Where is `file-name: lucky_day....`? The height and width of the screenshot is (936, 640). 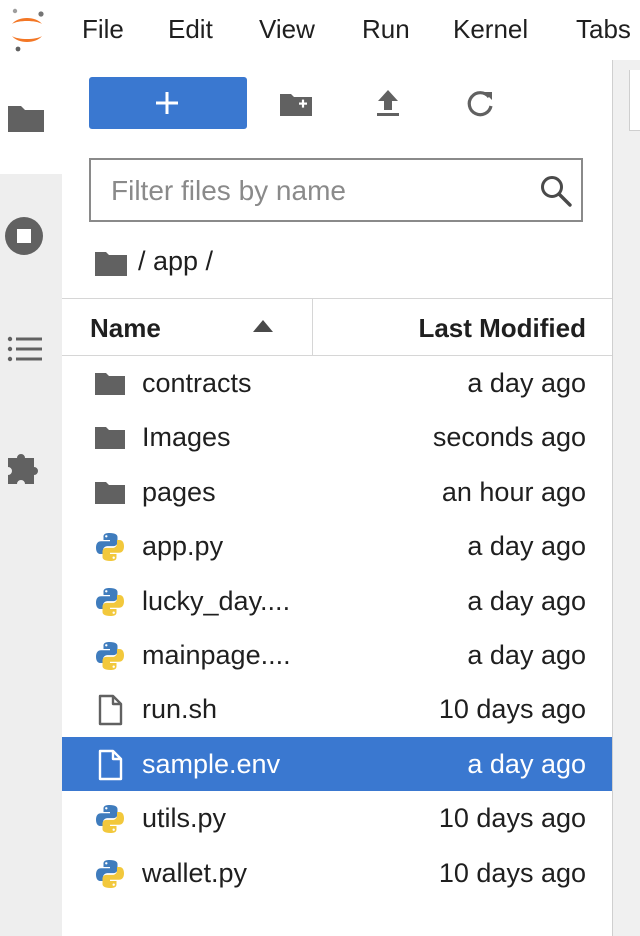 file-name: lucky_day.... is located at coordinates (216, 600).